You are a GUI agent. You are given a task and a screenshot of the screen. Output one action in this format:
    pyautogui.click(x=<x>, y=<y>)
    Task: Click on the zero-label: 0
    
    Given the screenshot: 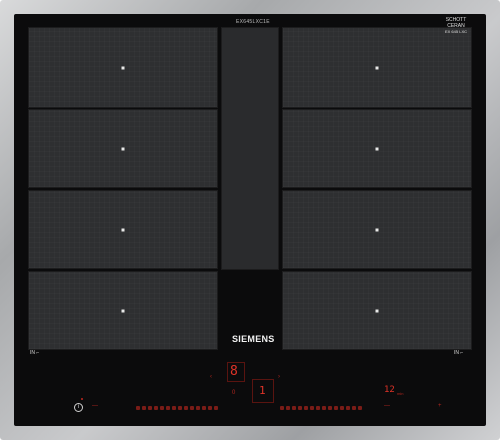 What is the action you would take?
    pyautogui.click(x=234, y=393)
    